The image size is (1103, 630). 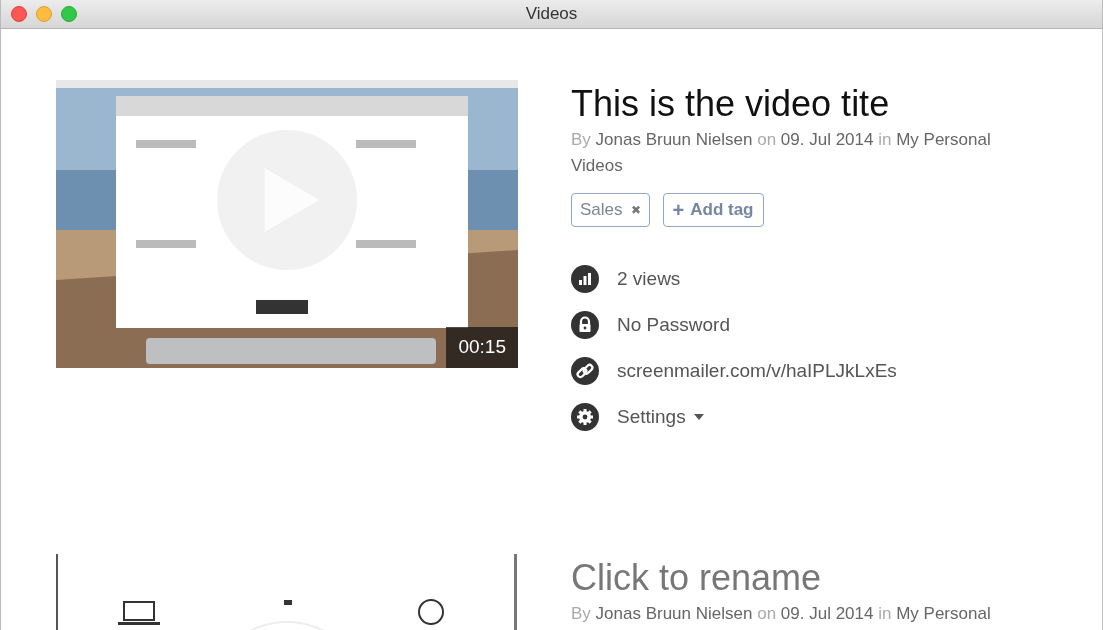 What do you see at coordinates (660, 417) in the screenshot?
I see `settings-dropdown: Settings` at bounding box center [660, 417].